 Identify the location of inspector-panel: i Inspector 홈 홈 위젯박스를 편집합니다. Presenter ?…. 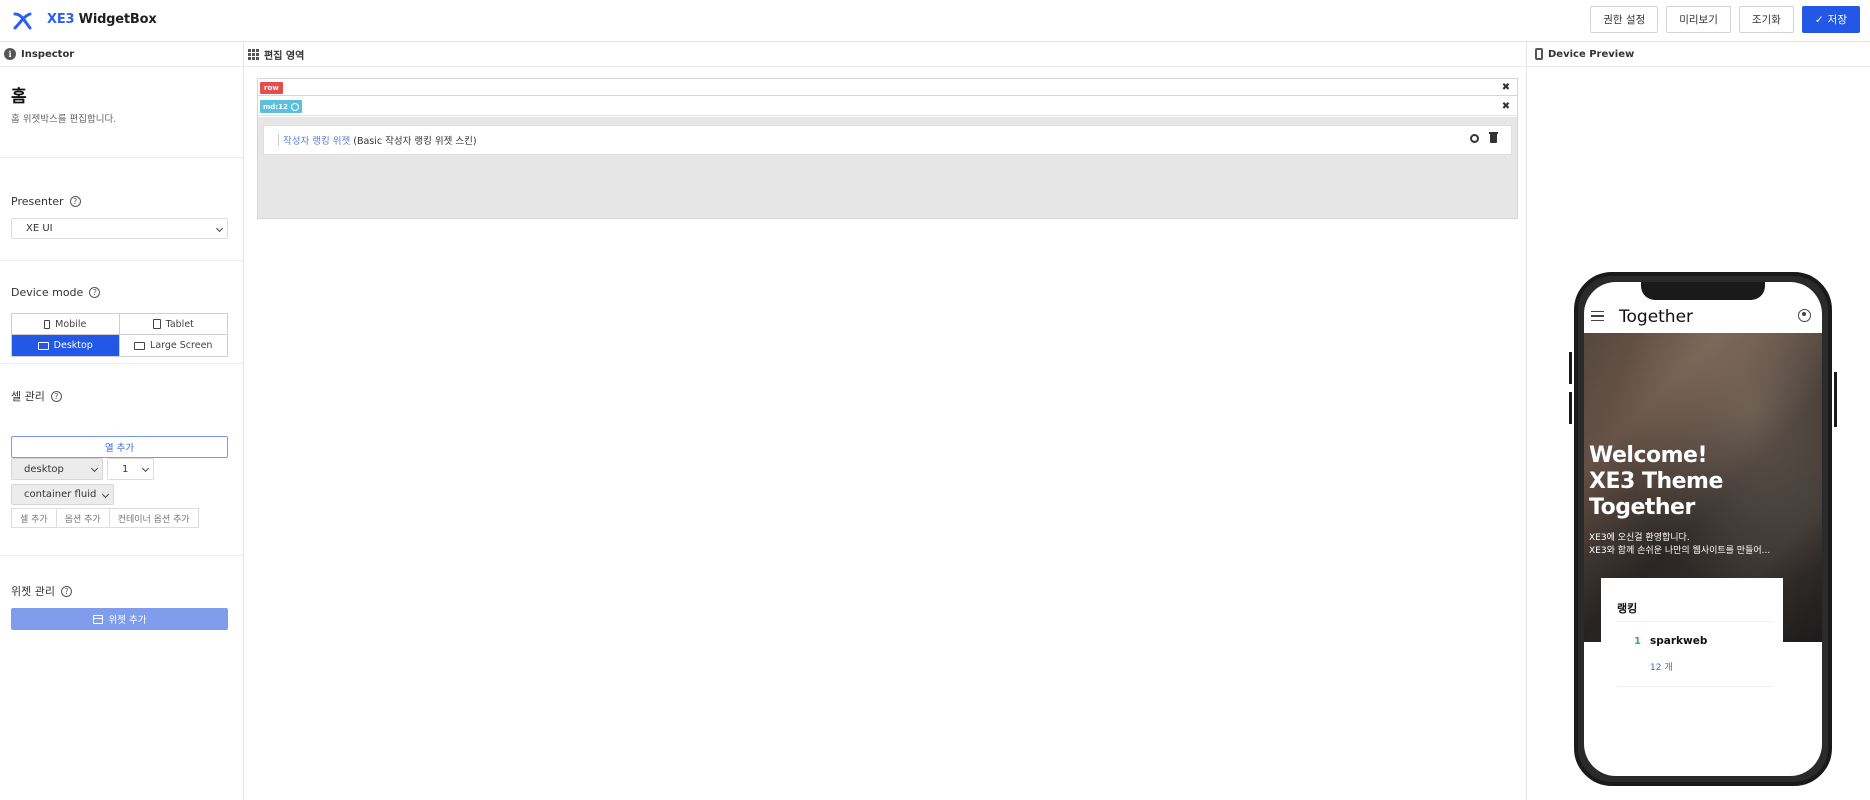
(122, 421).